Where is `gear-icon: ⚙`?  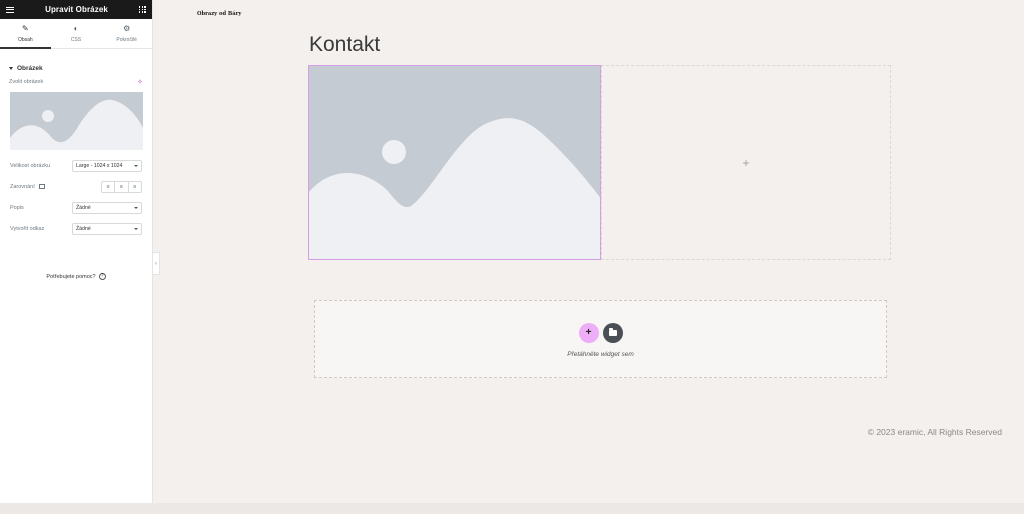
gear-icon: ⚙ is located at coordinates (127, 28).